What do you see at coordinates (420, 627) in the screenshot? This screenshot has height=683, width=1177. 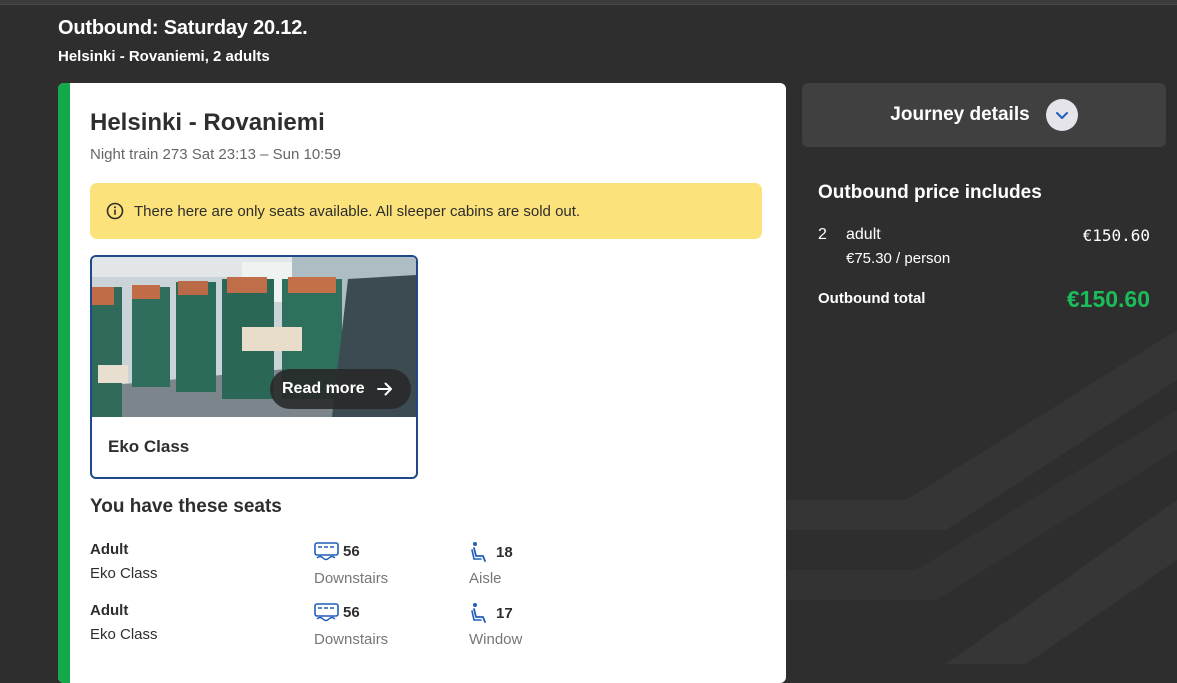 I see `seat-row: Adult Eko Class 56 Downstairs 17 Window` at bounding box center [420, 627].